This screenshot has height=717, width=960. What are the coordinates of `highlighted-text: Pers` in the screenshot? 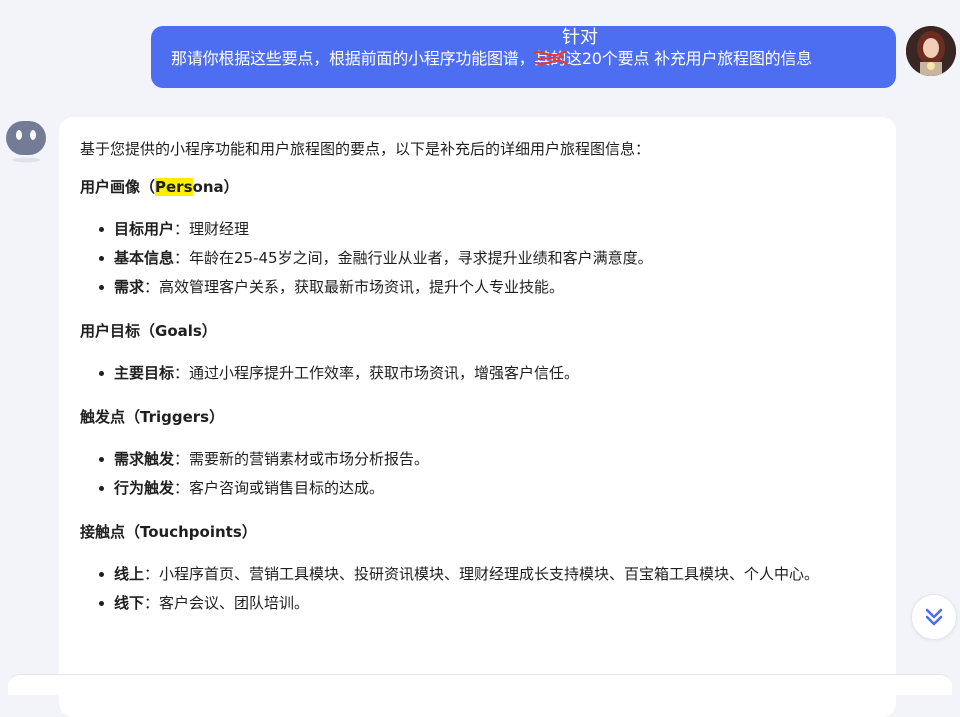 It's located at (174, 187).